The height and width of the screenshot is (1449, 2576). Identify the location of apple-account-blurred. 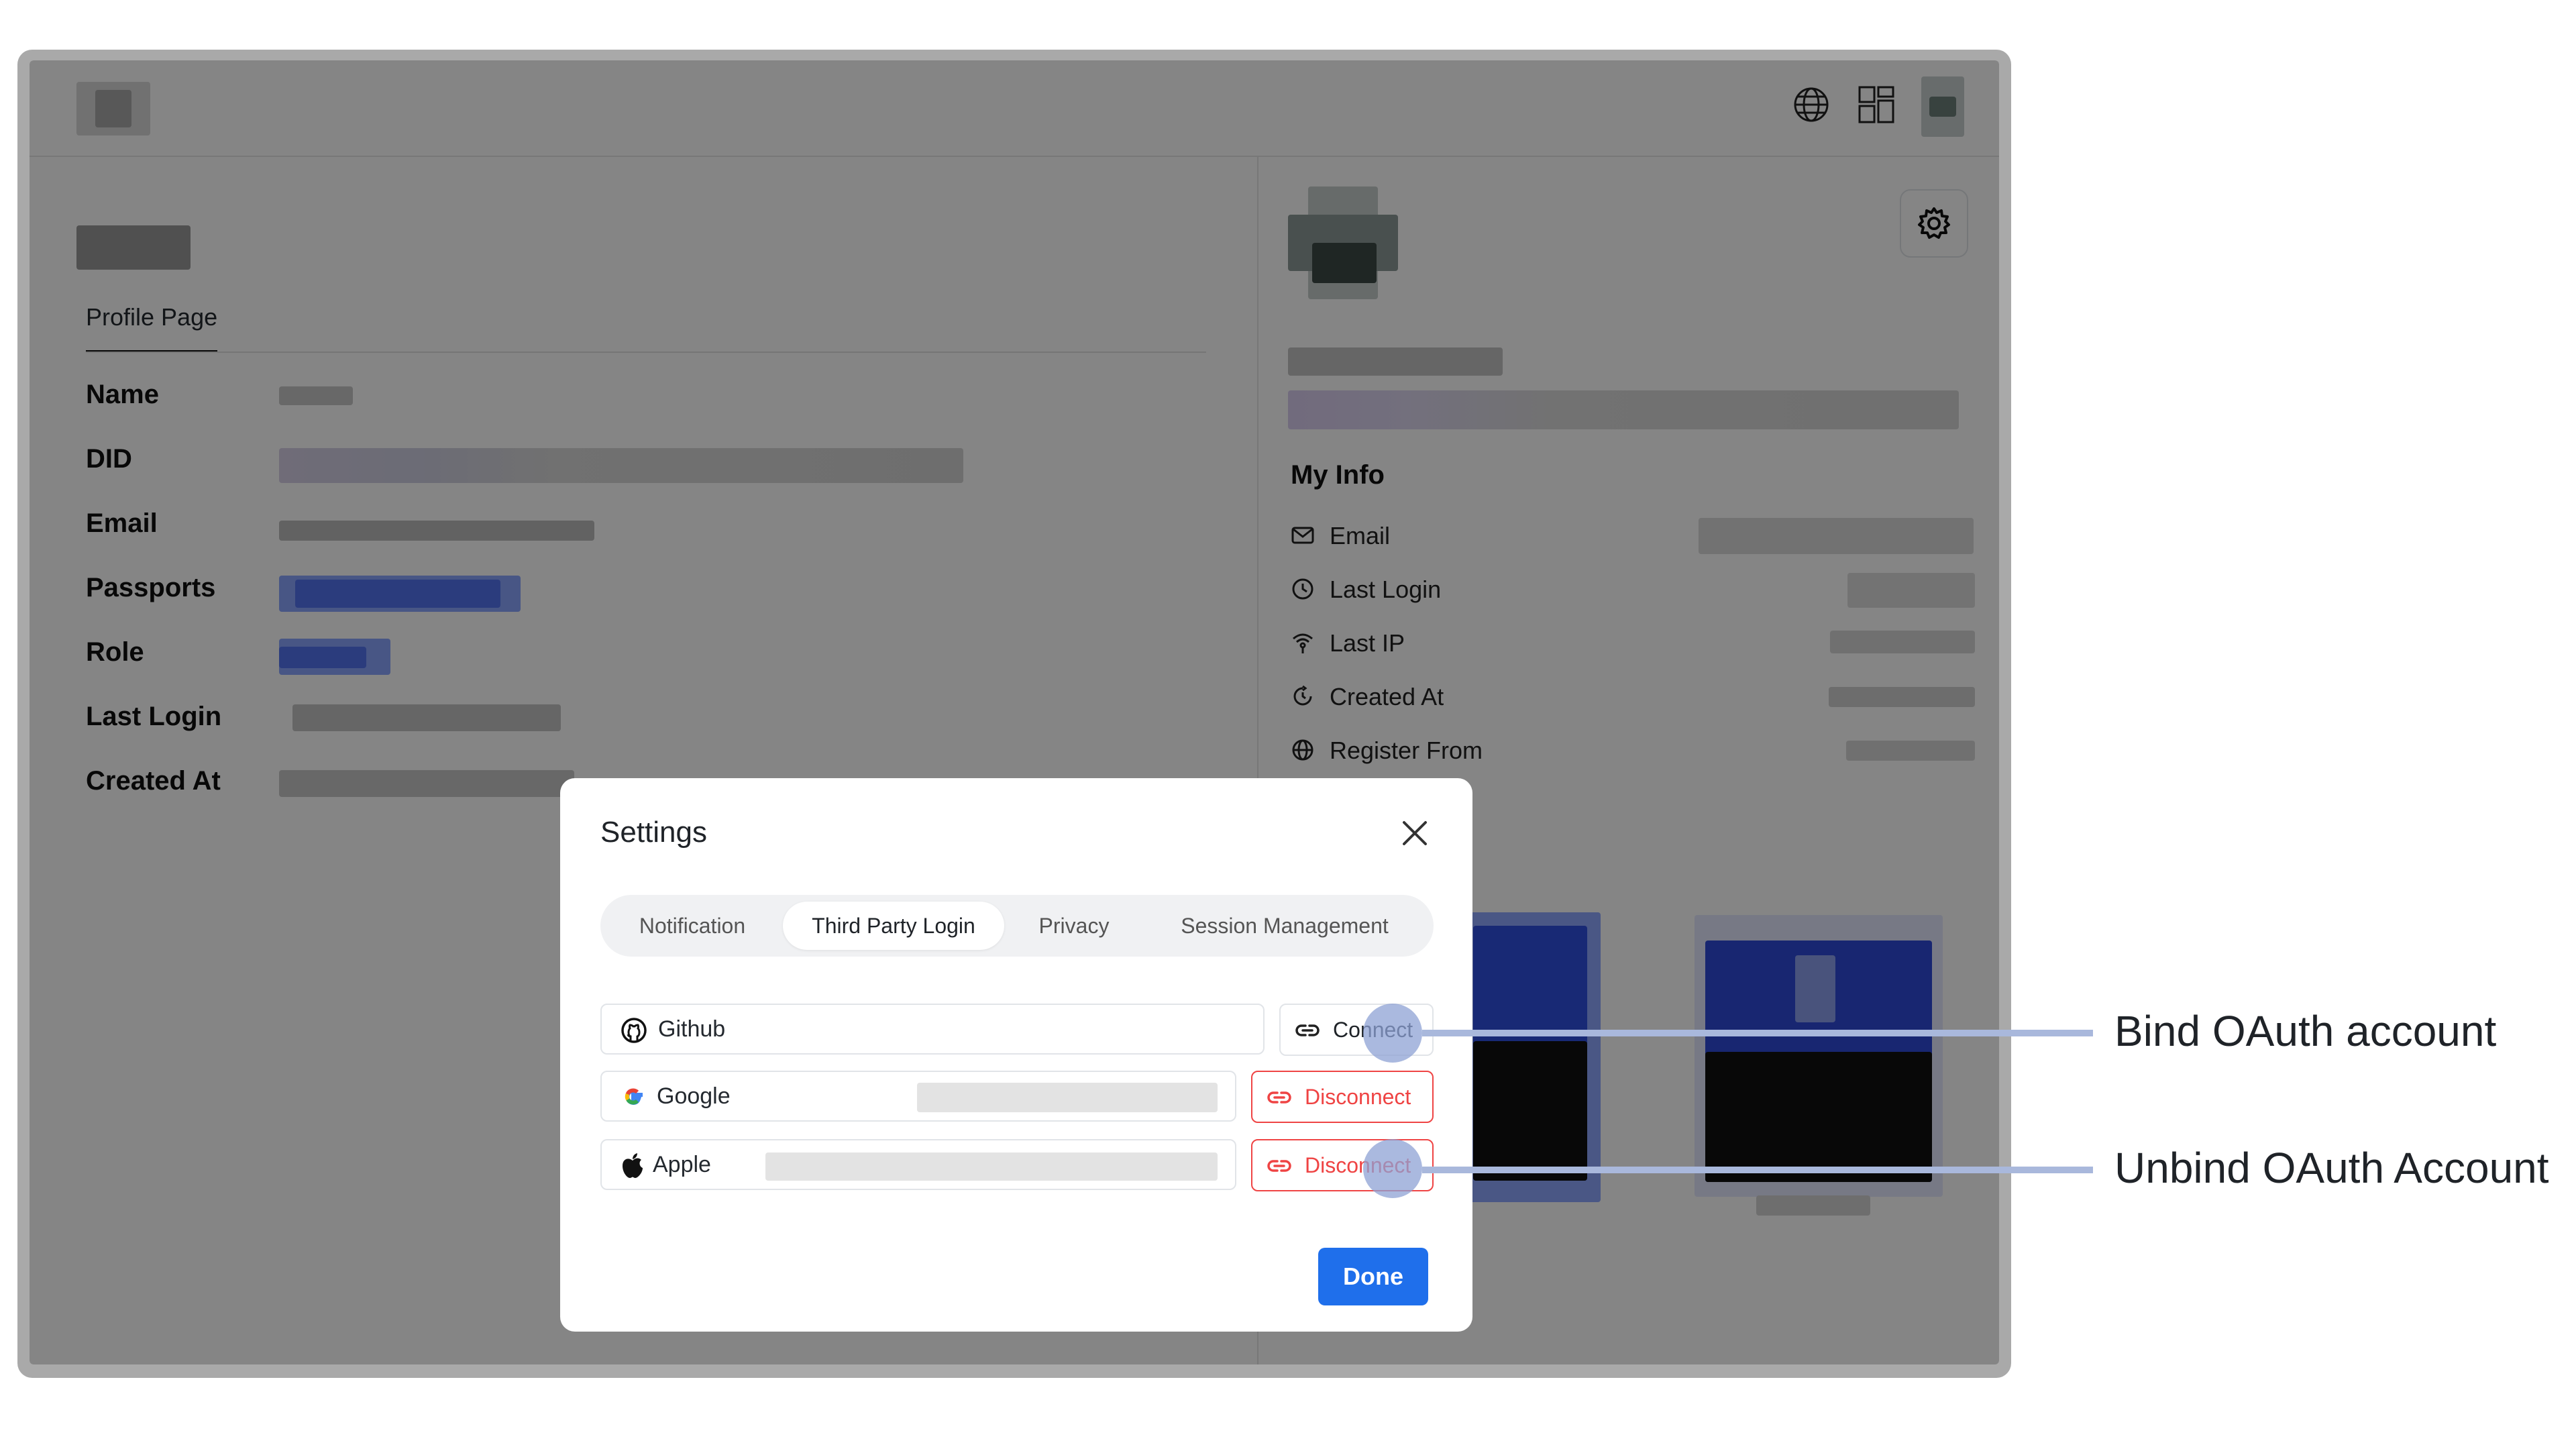
(991, 1166).